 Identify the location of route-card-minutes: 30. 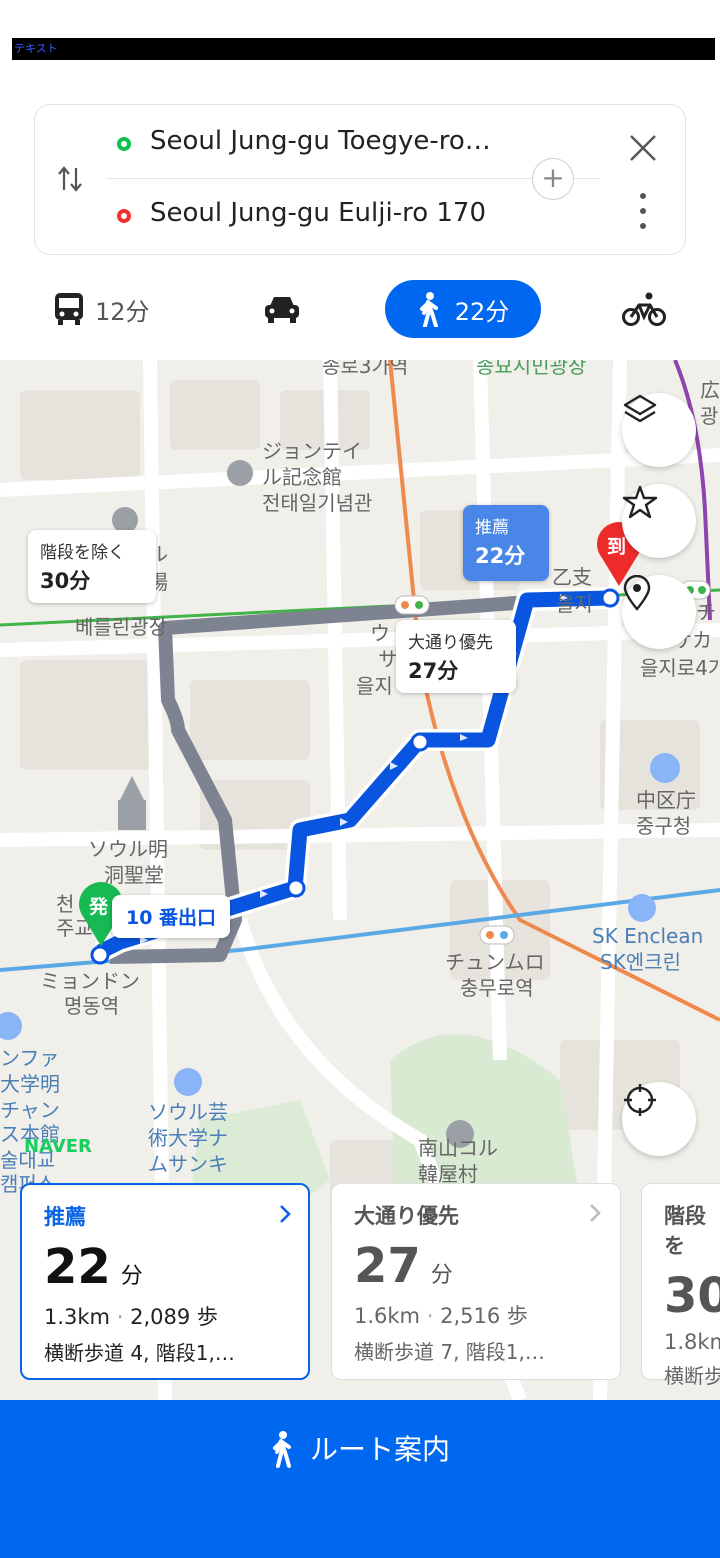
(692, 1296).